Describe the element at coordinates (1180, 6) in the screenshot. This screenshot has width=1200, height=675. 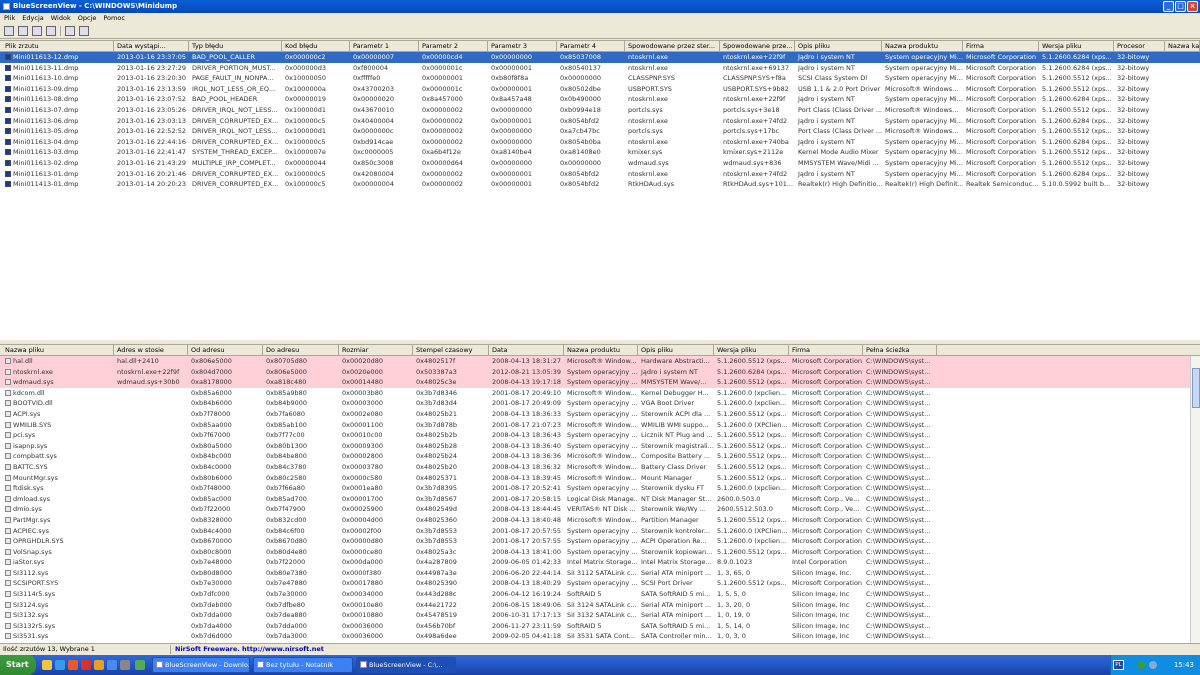
I see `maximize-button: □` at that location.